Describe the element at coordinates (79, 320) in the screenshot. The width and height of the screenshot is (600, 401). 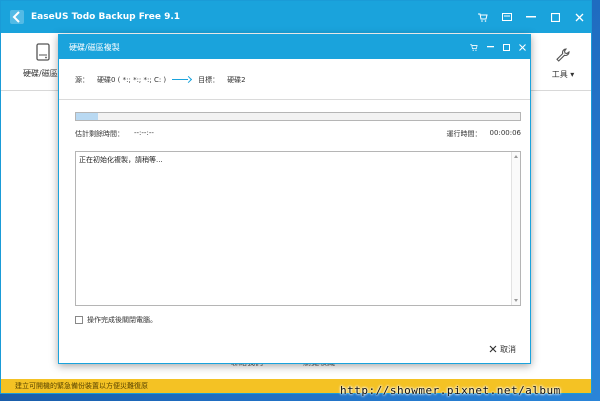
I see `shutdown-checkbox` at that location.